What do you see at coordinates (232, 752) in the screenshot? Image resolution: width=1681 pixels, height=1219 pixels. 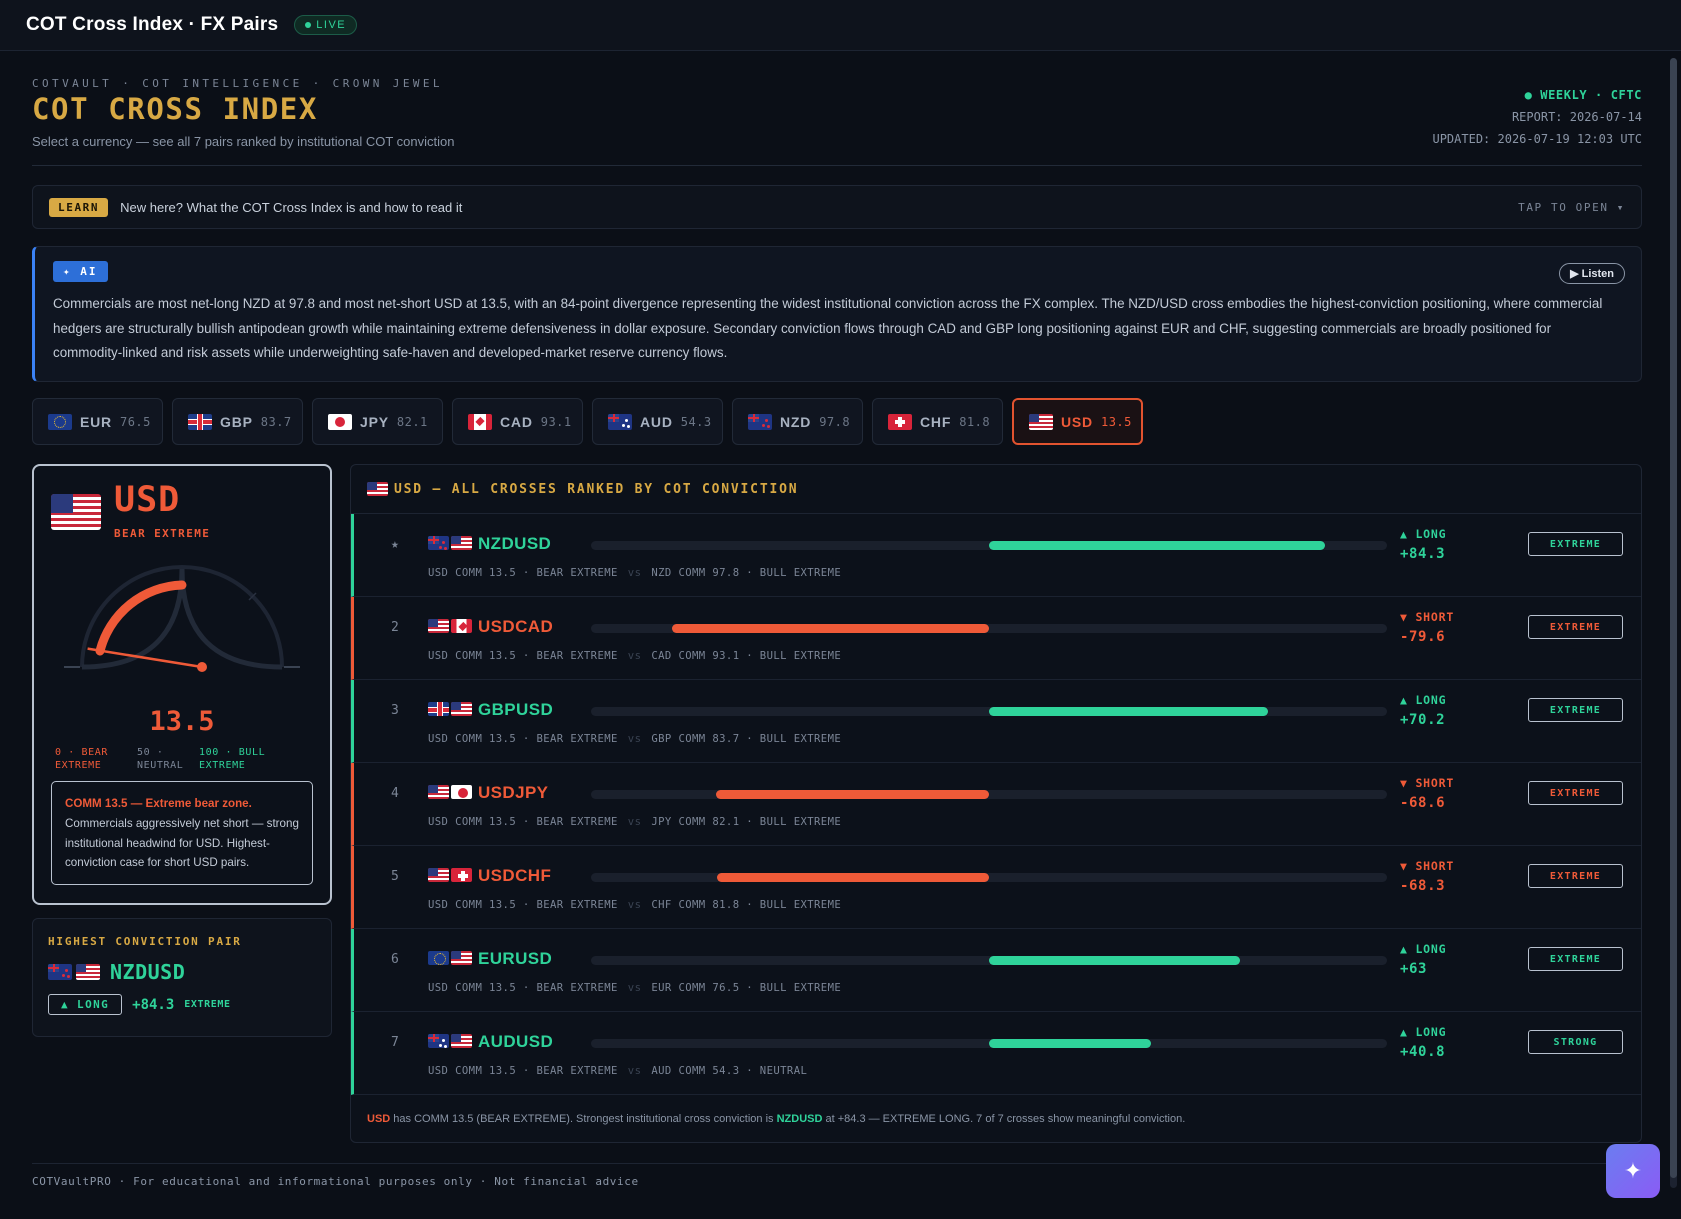 I see `scale-bull-line1: 100 · BULL` at bounding box center [232, 752].